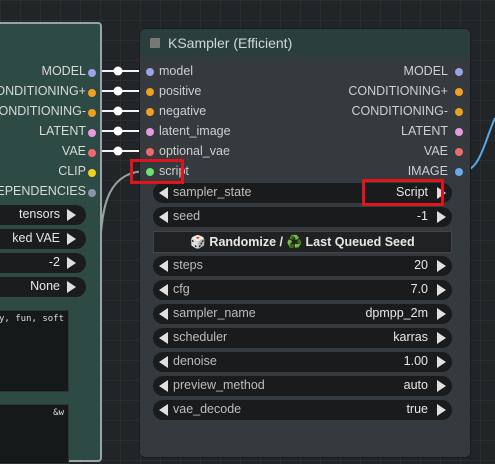  Describe the element at coordinates (396, 313) in the screenshot. I see `widget-value: dpmpp_2m` at that location.